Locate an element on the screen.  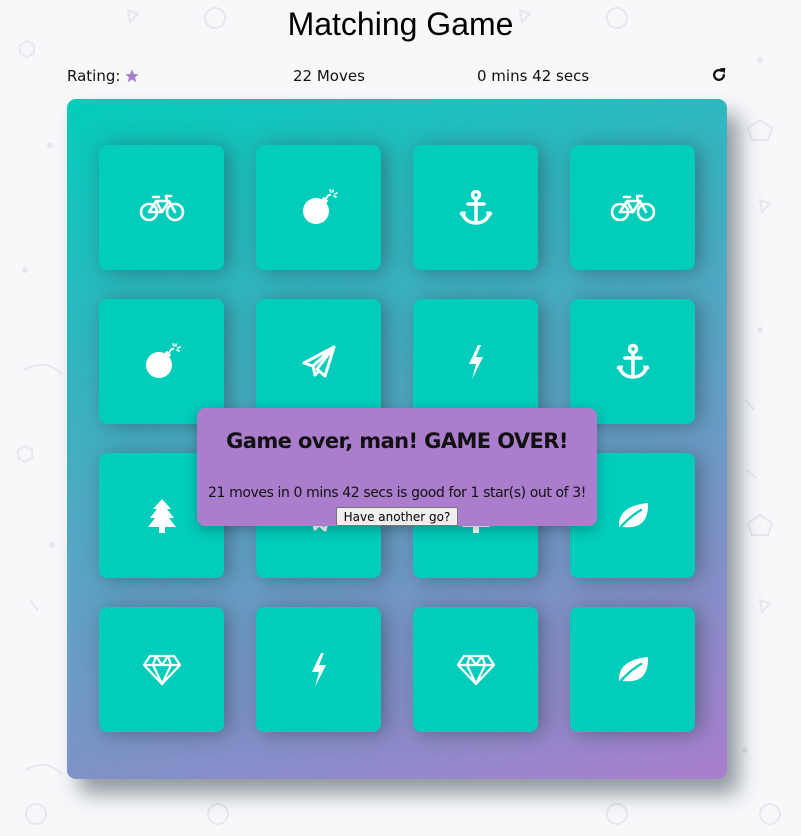
rating: Rating: is located at coordinates (103, 76).